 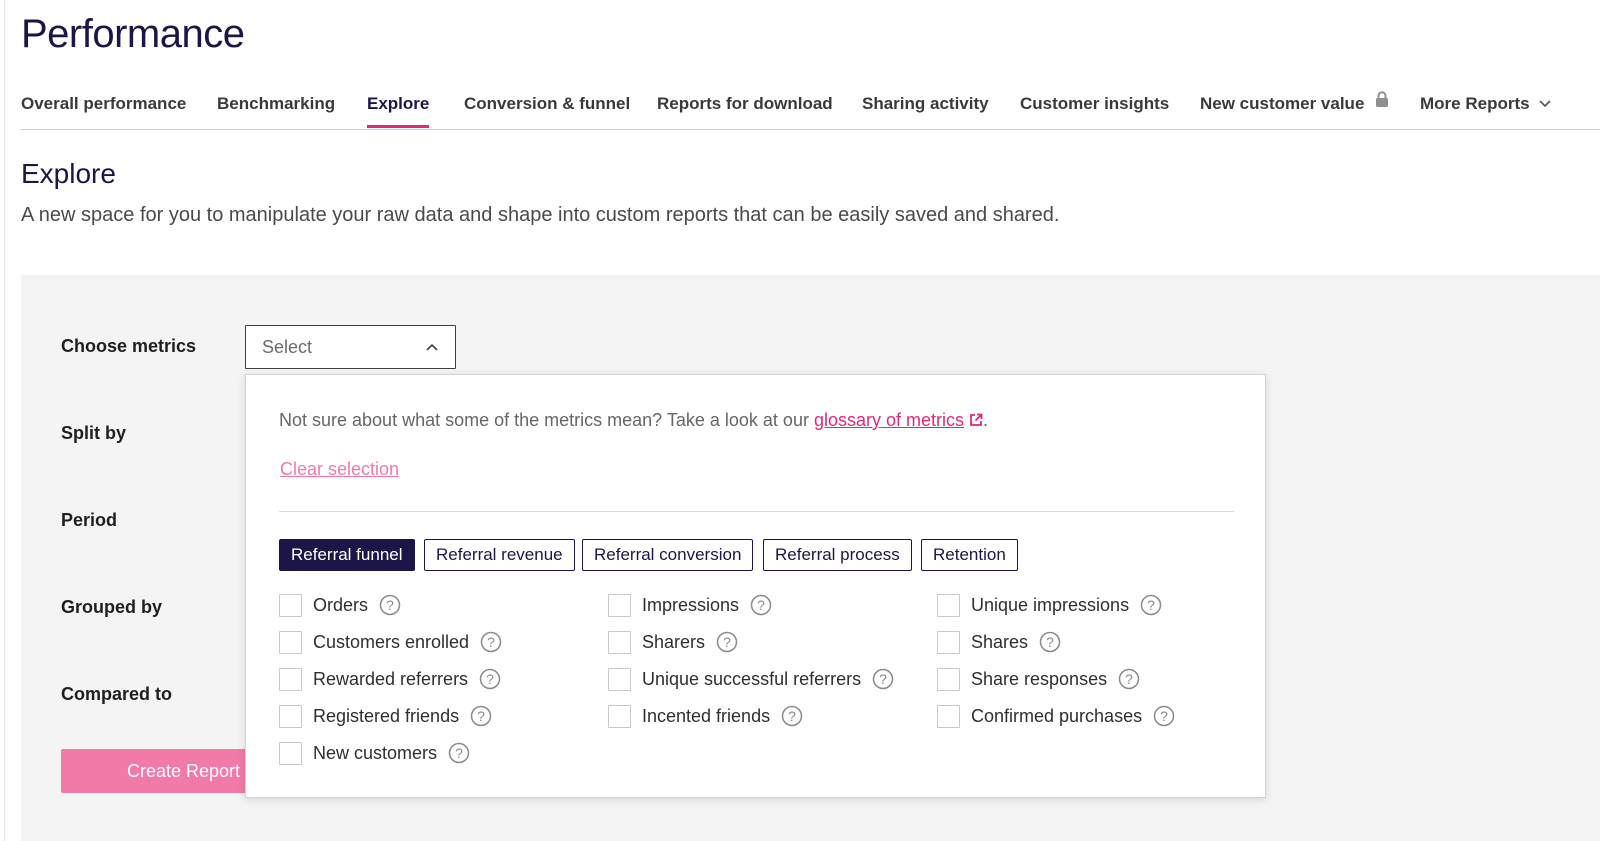 I want to click on metric-incented-friends: Incented friends?, so click(x=705, y=716).